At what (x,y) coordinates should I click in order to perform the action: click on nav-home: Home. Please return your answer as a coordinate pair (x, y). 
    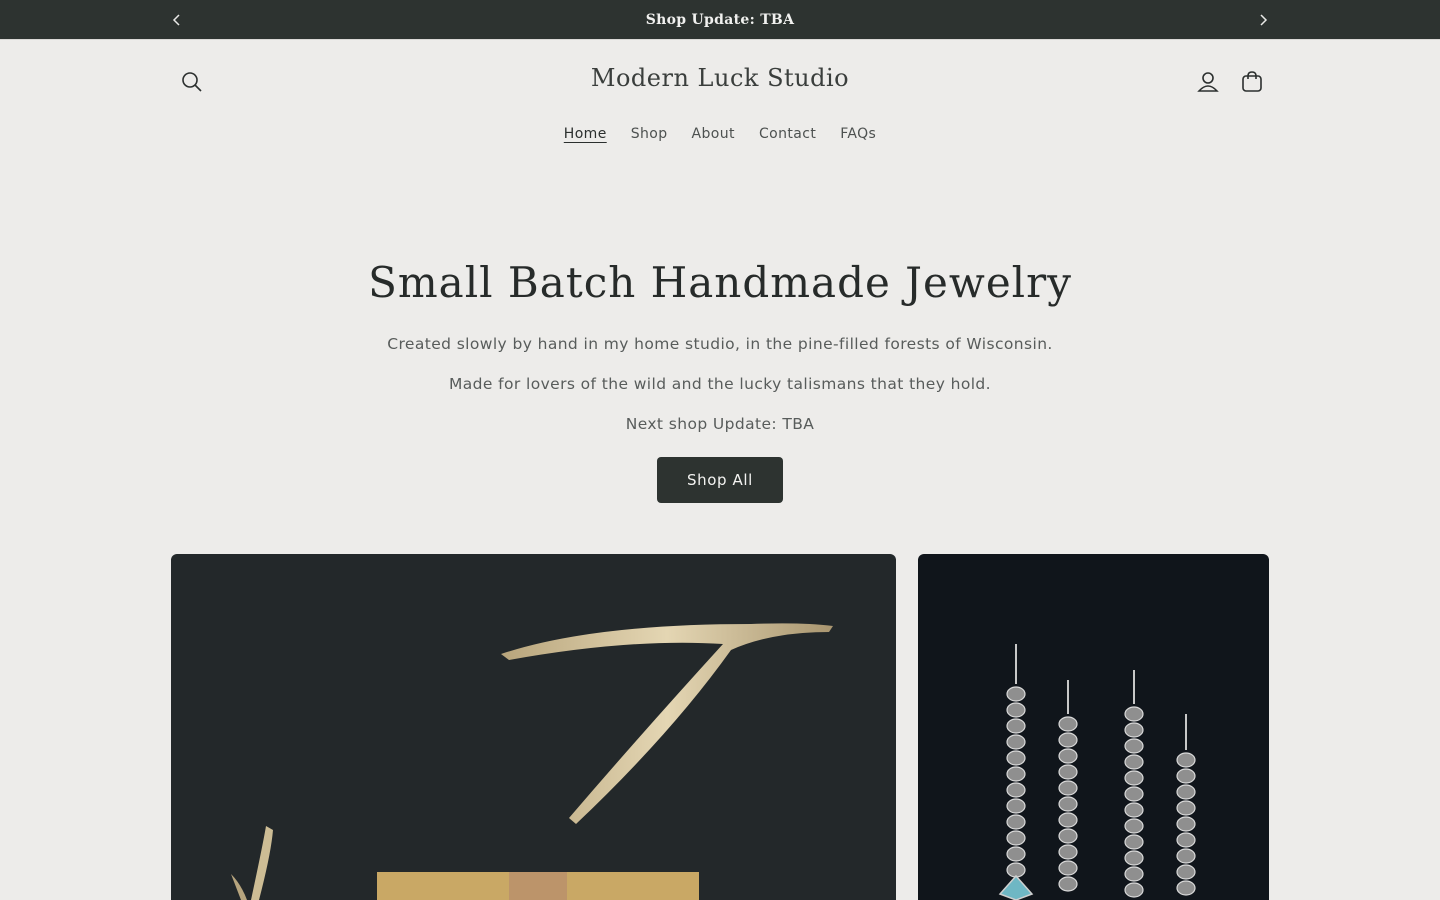
    Looking at the image, I should click on (585, 134).